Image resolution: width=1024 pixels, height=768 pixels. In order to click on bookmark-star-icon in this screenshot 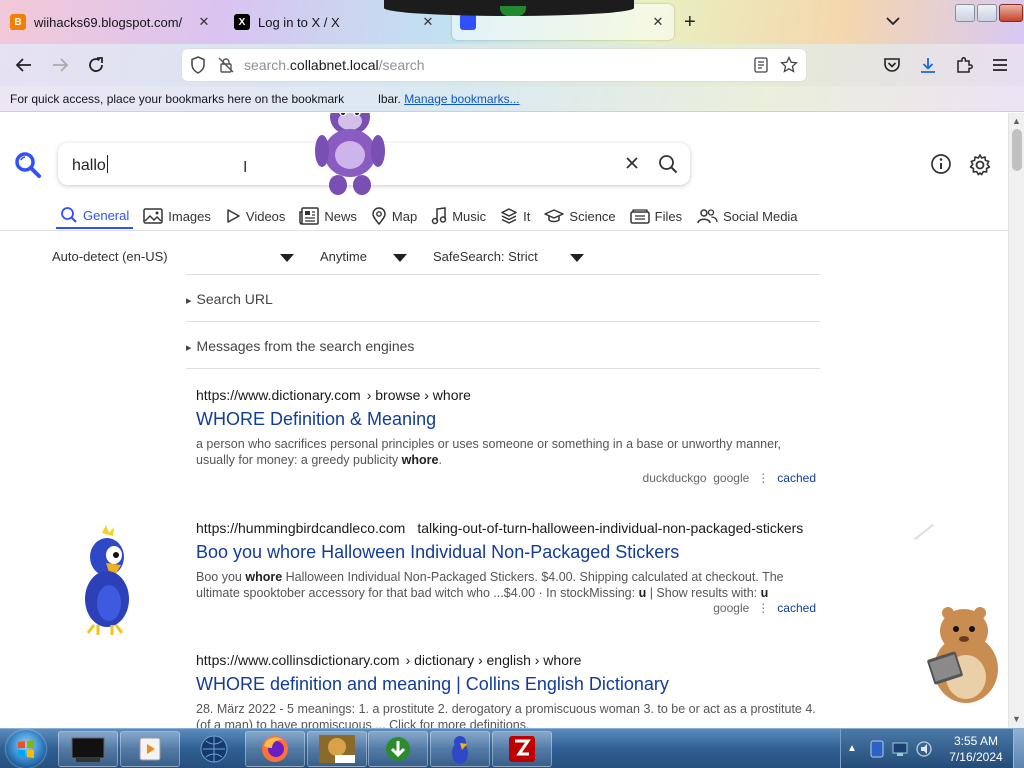, I will do `click(789, 66)`.